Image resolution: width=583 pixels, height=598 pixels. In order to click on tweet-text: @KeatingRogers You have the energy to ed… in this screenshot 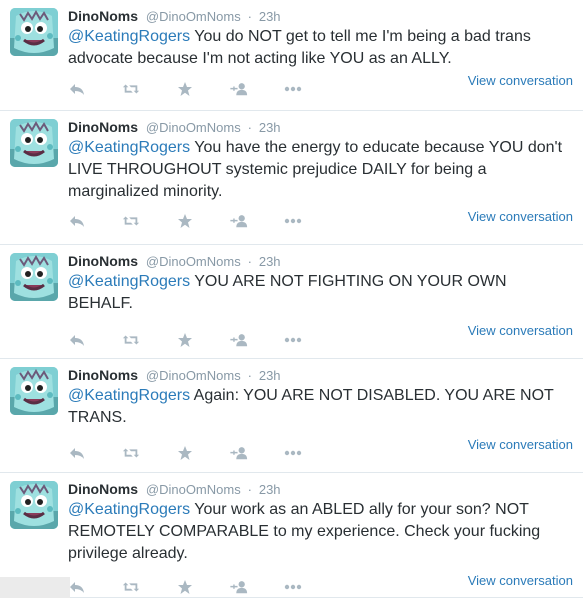, I will do `click(320, 170)`.